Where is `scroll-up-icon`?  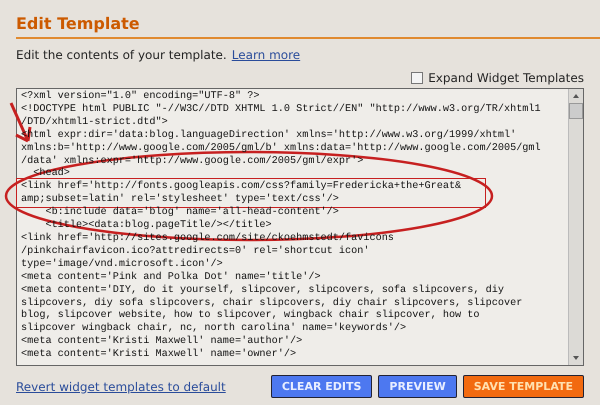 scroll-up-icon is located at coordinates (576, 96).